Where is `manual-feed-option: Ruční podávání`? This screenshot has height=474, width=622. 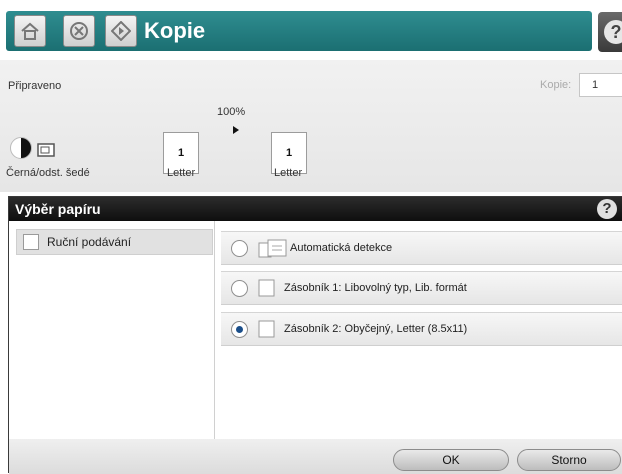 manual-feed-option: Ruční podávání is located at coordinates (114, 242).